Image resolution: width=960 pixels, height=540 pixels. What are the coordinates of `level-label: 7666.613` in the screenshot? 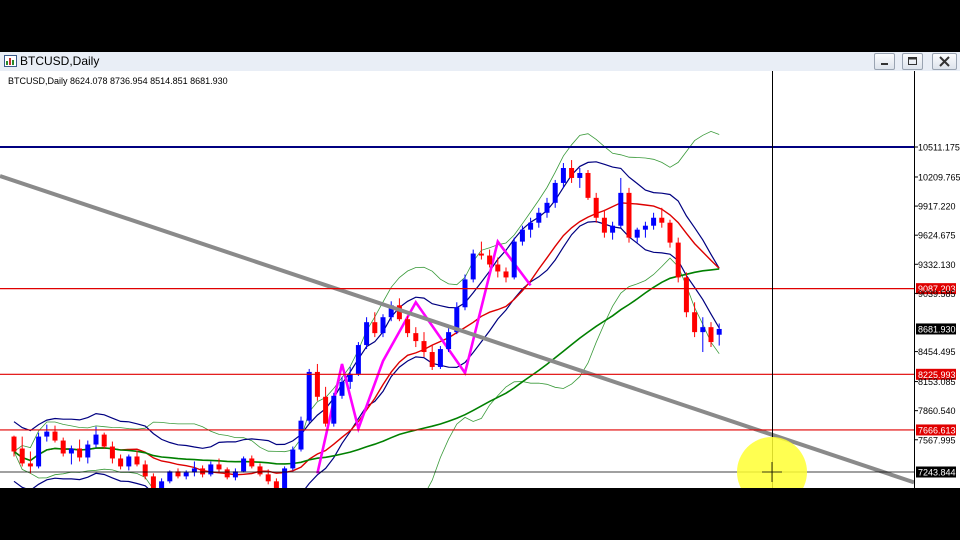 It's located at (937, 430).